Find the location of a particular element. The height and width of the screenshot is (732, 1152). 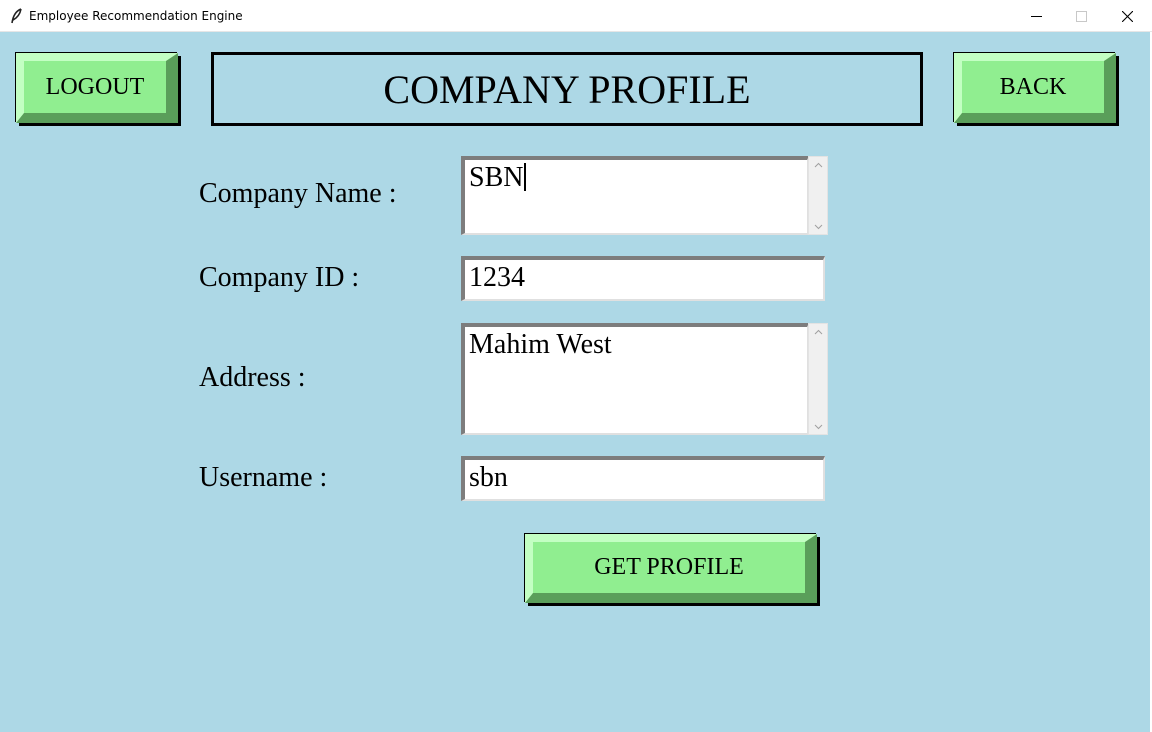

company-name-label: Company Name : is located at coordinates (298, 193).